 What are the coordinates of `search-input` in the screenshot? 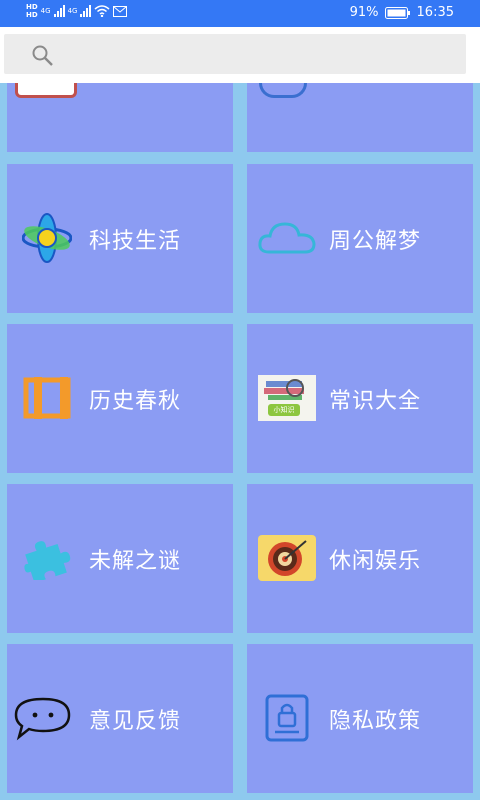 It's located at (258, 55).